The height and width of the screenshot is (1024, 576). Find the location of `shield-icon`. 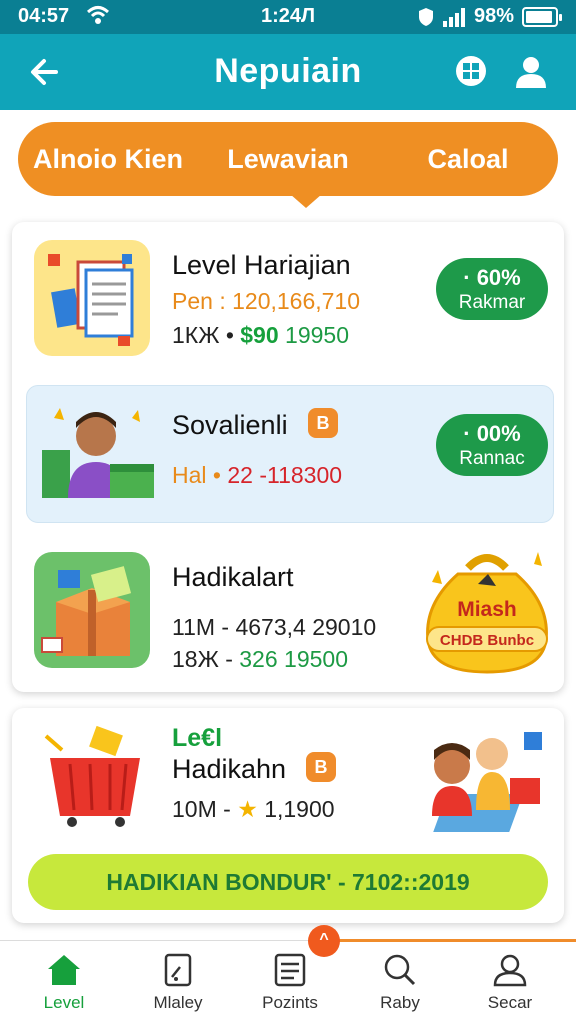

shield-icon is located at coordinates (425, 16).